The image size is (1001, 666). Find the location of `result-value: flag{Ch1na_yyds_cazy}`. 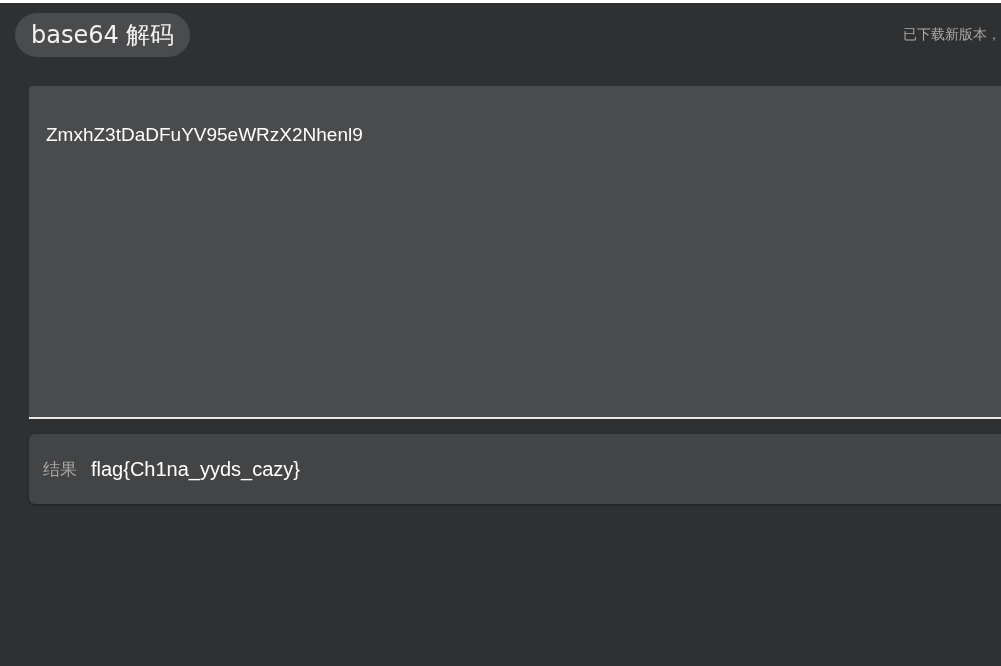

result-value: flag{Ch1na_yyds_cazy} is located at coordinates (196, 469).